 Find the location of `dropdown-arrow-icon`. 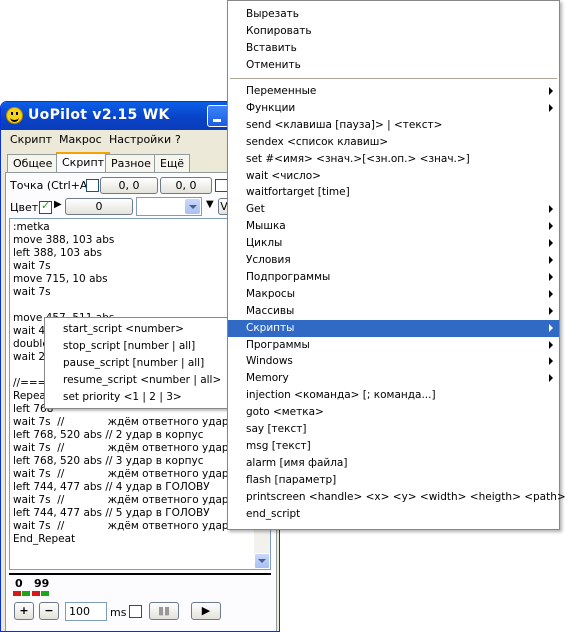

dropdown-arrow-icon is located at coordinates (192, 206).